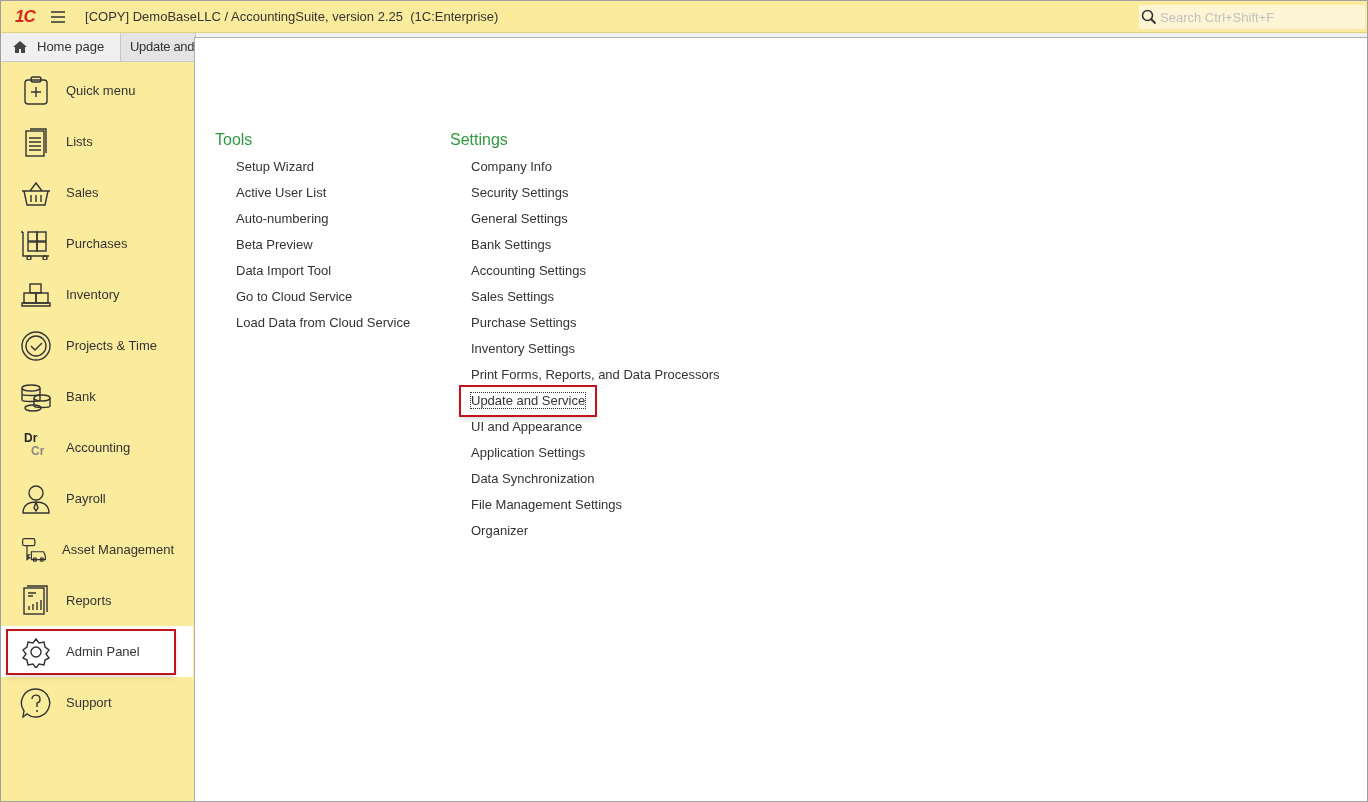 Image resolution: width=1368 pixels, height=802 pixels. I want to click on settings-link: Beta Preview, so click(274, 245).